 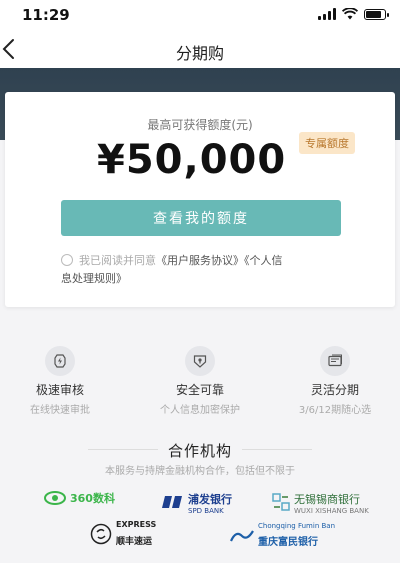 I want to click on logo-sf-textblock: EXPRESS 顺丰速运, so click(x=136, y=534).